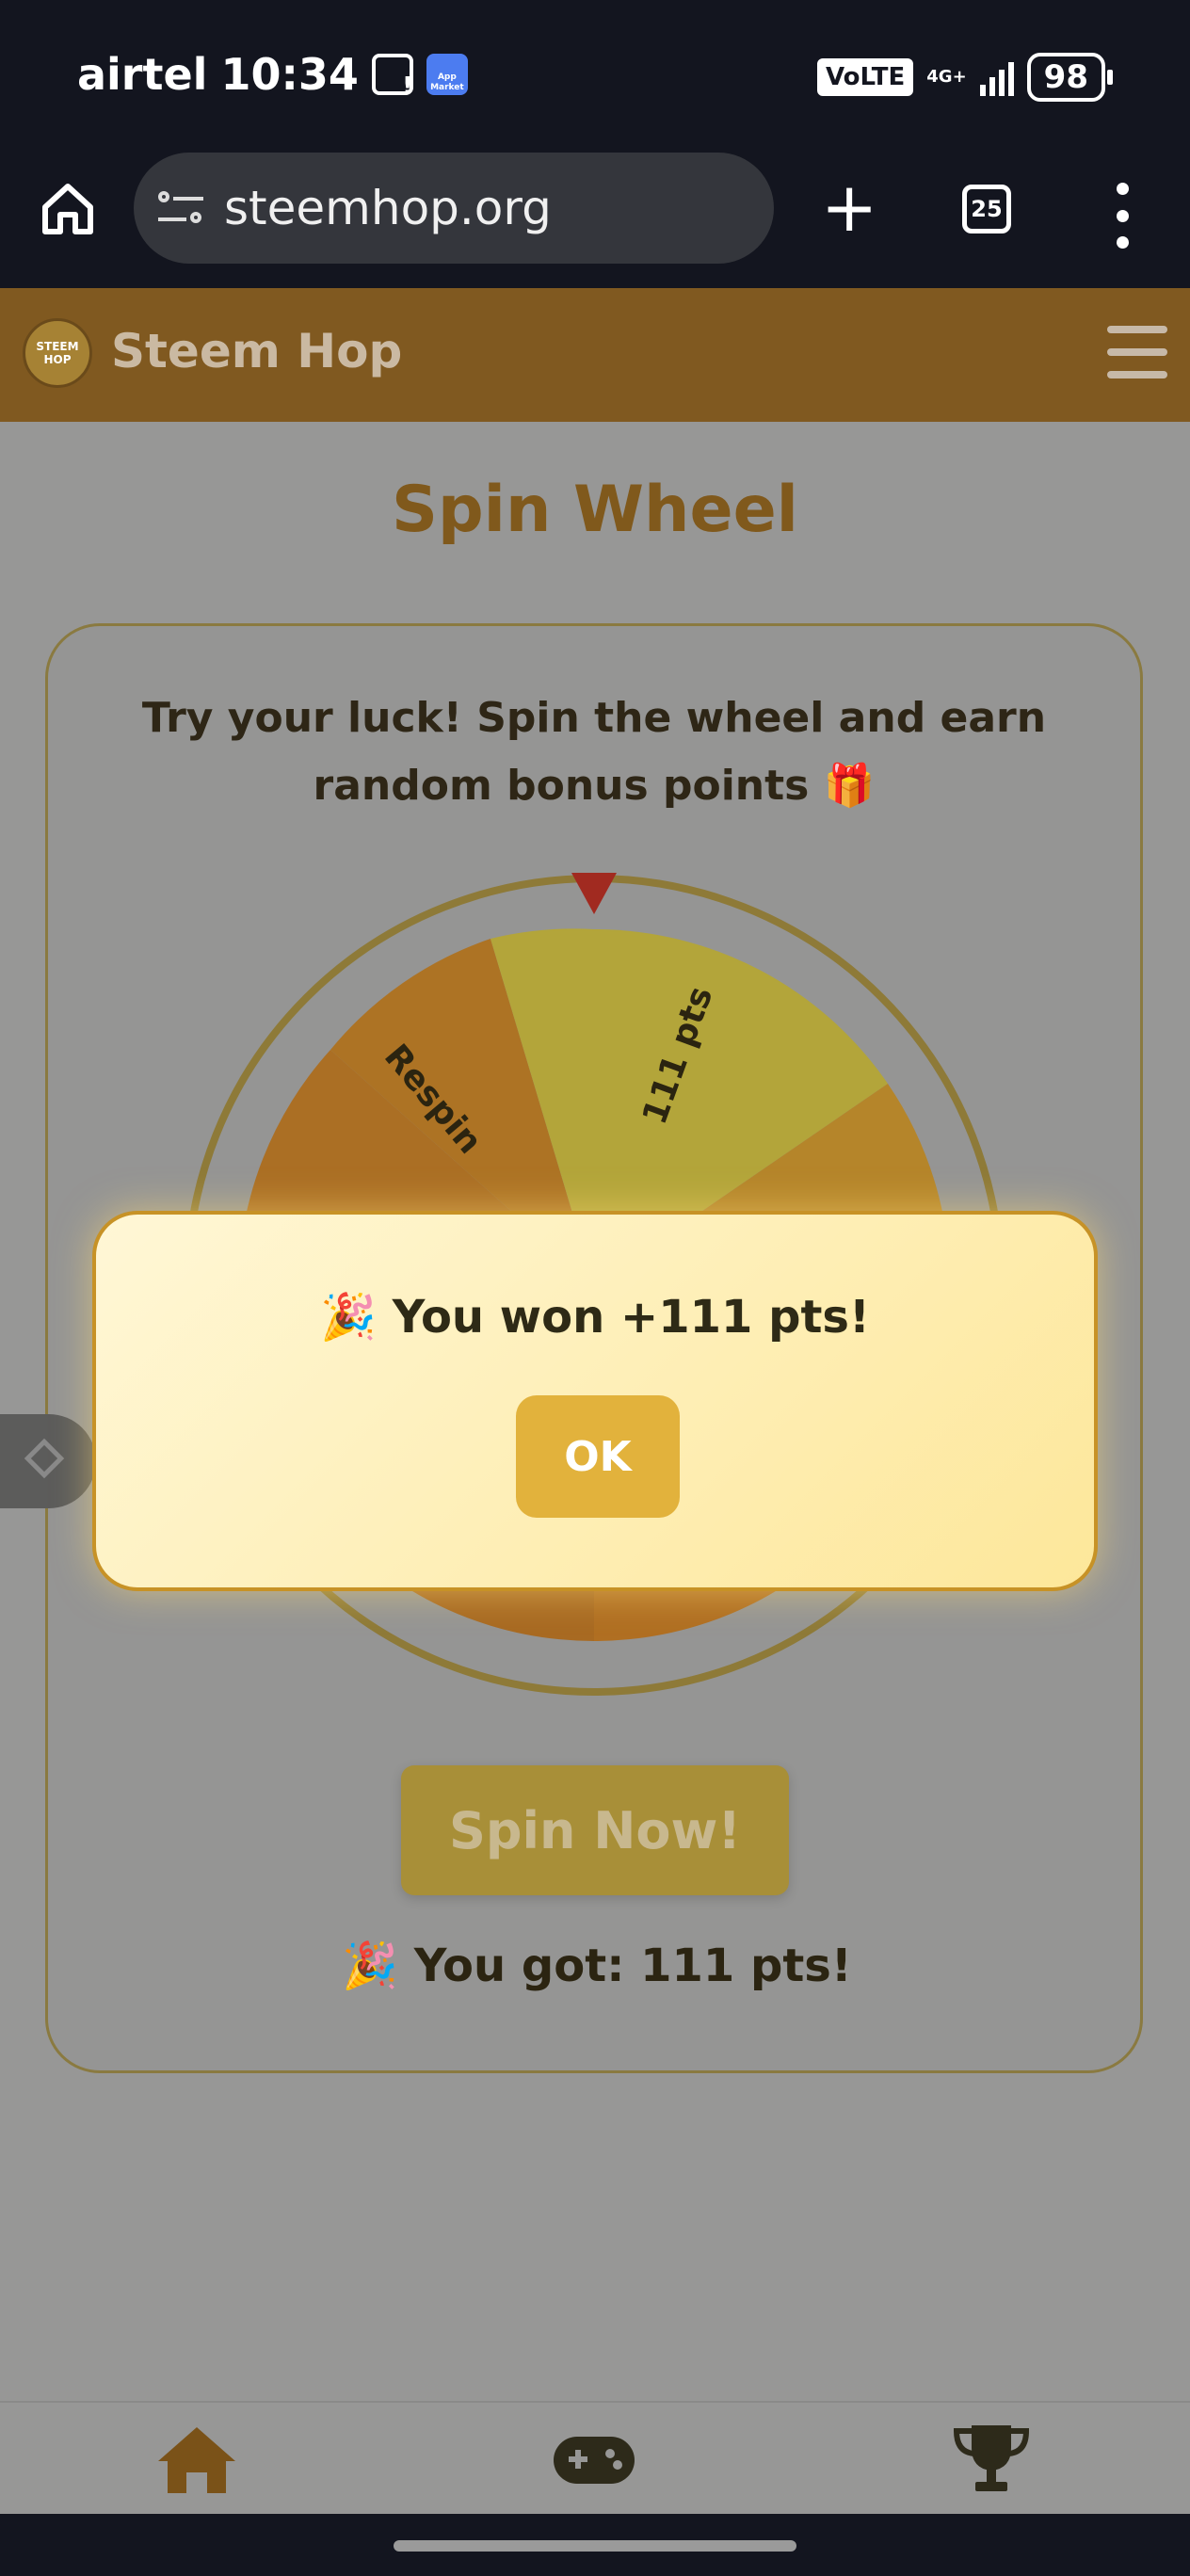 The height and width of the screenshot is (2576, 1190). What do you see at coordinates (197, 2459) in the screenshot?
I see `home-icon` at bounding box center [197, 2459].